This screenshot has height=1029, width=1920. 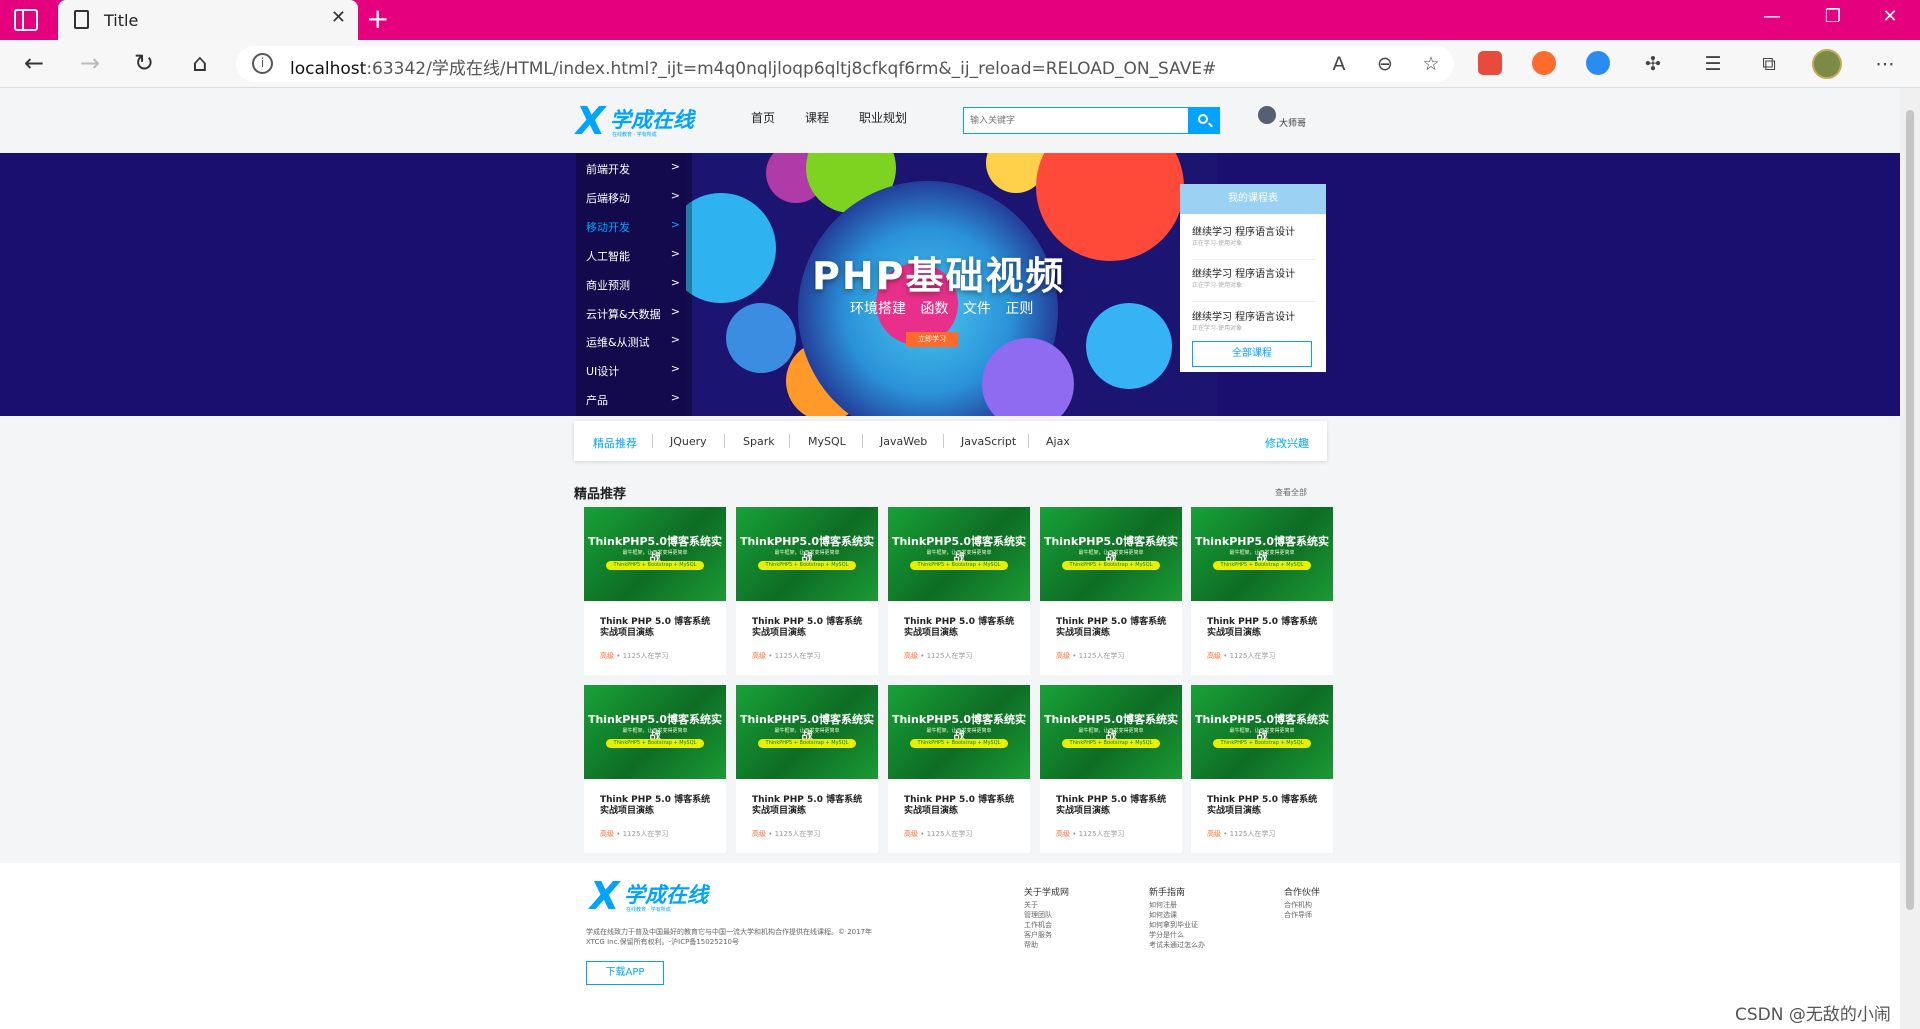 I want to click on zoom-out-icon: ⊖, so click(x=1385, y=64).